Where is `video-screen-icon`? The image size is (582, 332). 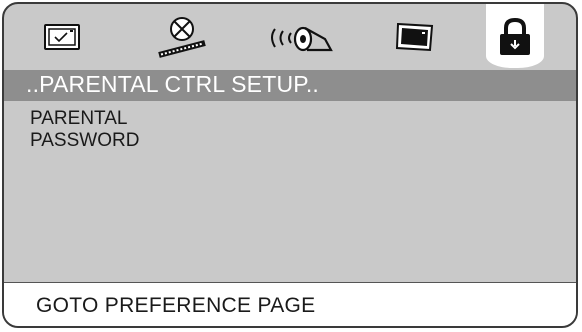 video-screen-icon is located at coordinates (415, 37).